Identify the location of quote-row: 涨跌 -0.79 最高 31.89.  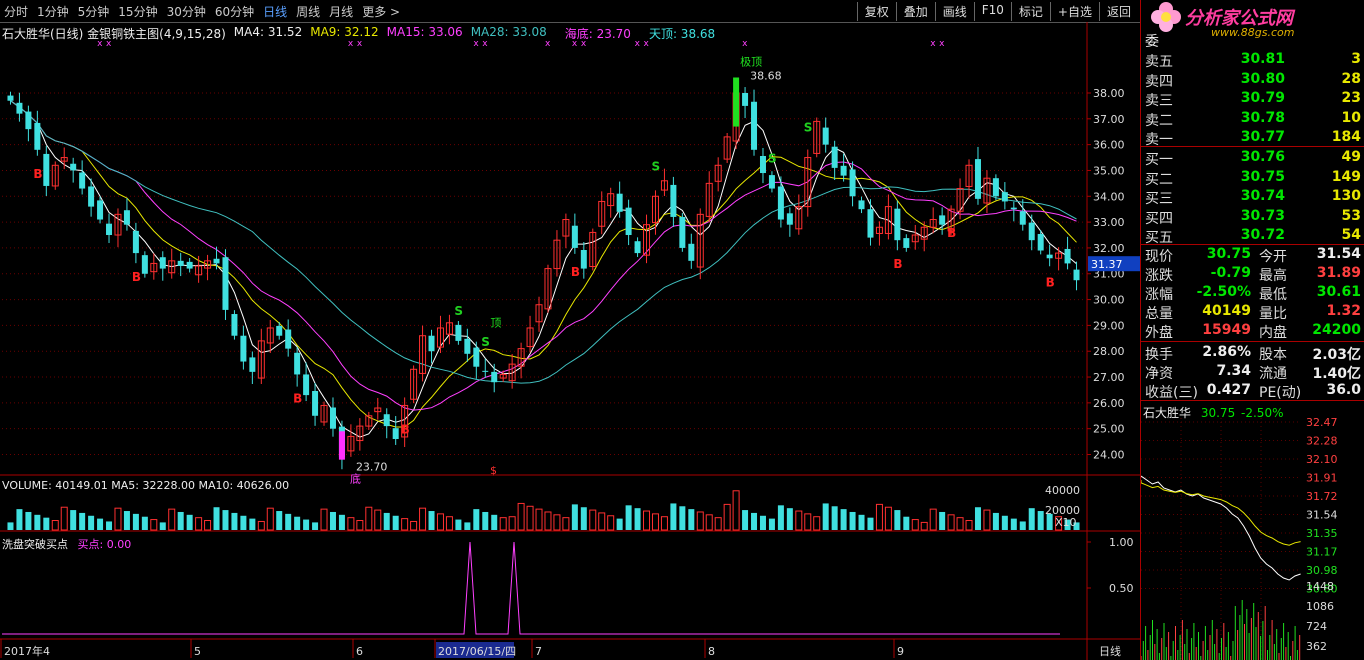
(1252, 274).